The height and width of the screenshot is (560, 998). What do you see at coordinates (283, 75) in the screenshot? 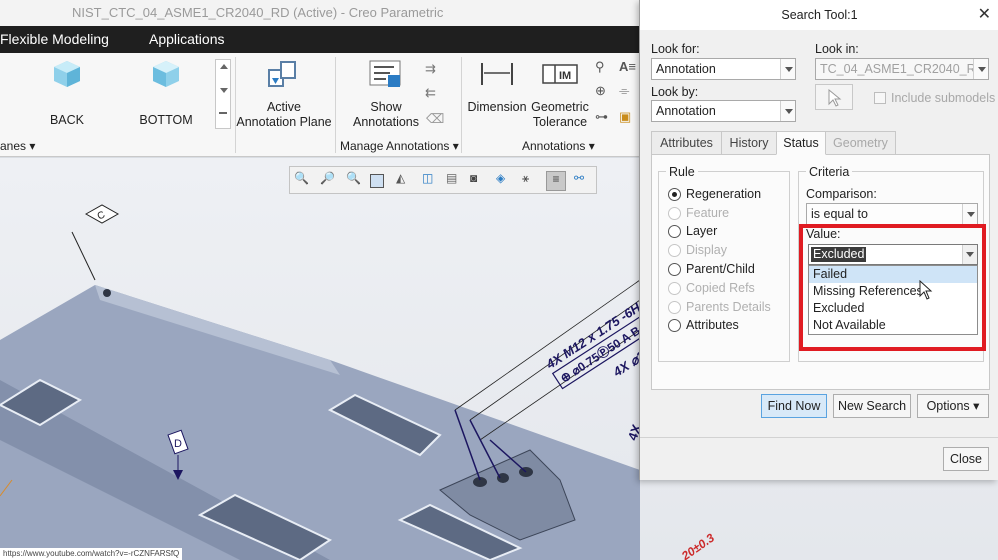
I see `annotation-plane-icon` at bounding box center [283, 75].